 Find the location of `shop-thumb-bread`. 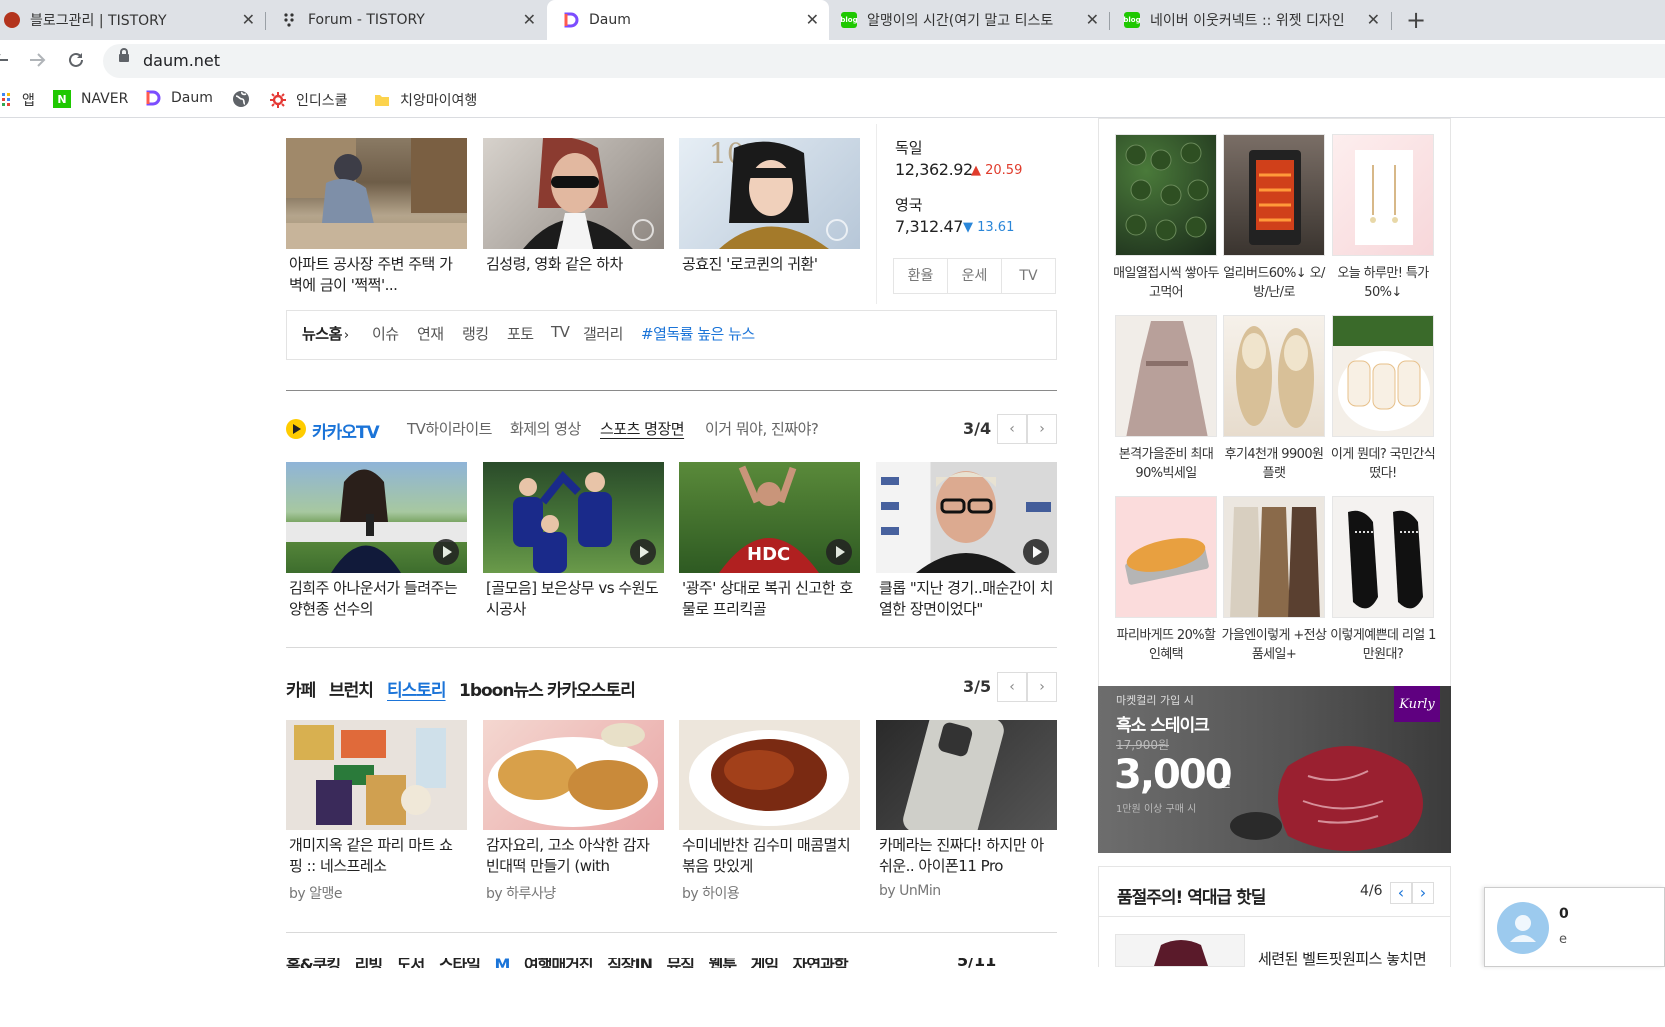

shop-thumb-bread is located at coordinates (1166, 557).